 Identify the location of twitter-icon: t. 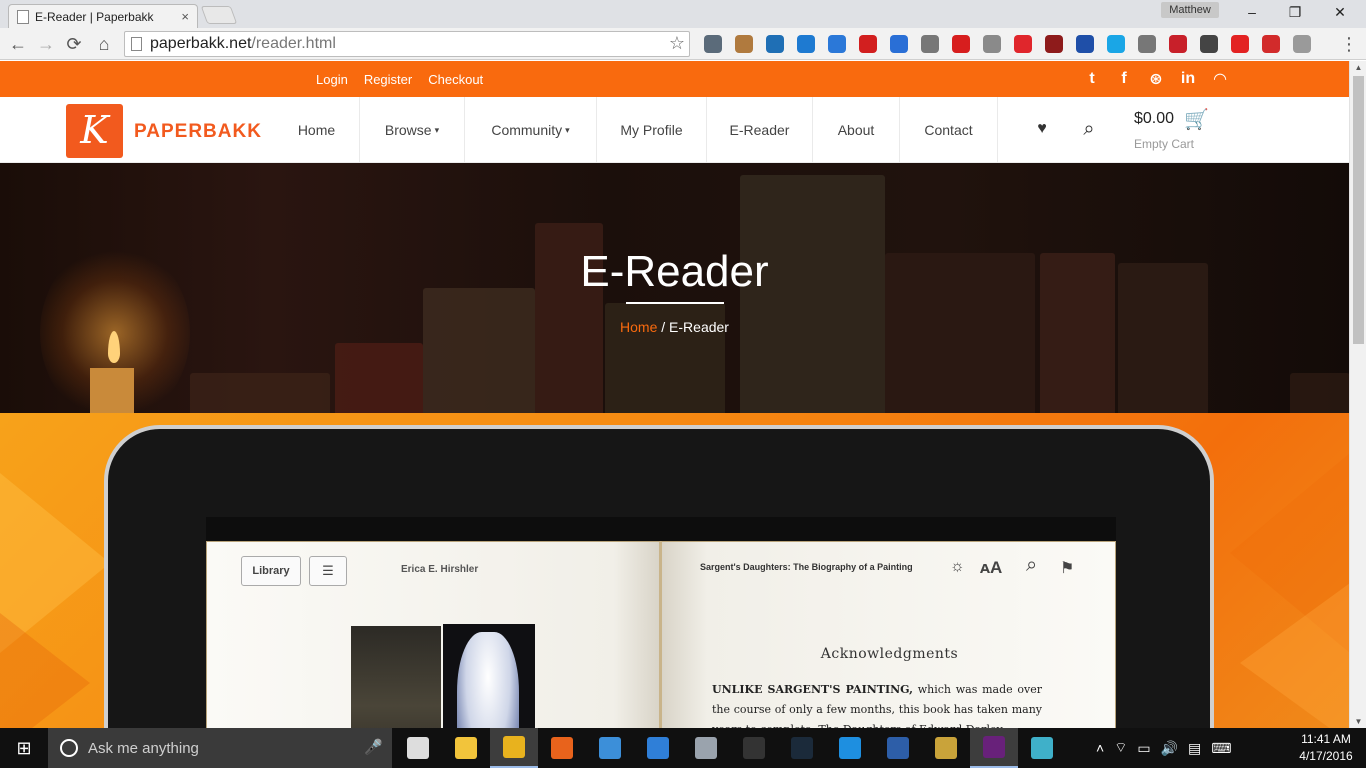
(1092, 79).